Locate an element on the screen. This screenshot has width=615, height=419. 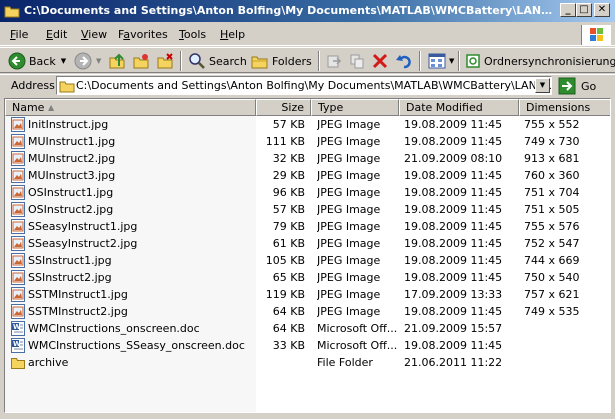
sync-icon is located at coordinates (473, 61).